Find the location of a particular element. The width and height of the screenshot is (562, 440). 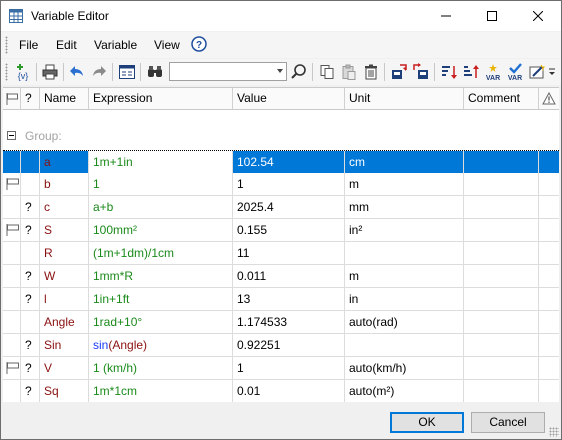

expression-cell: a+b is located at coordinates (161, 207).